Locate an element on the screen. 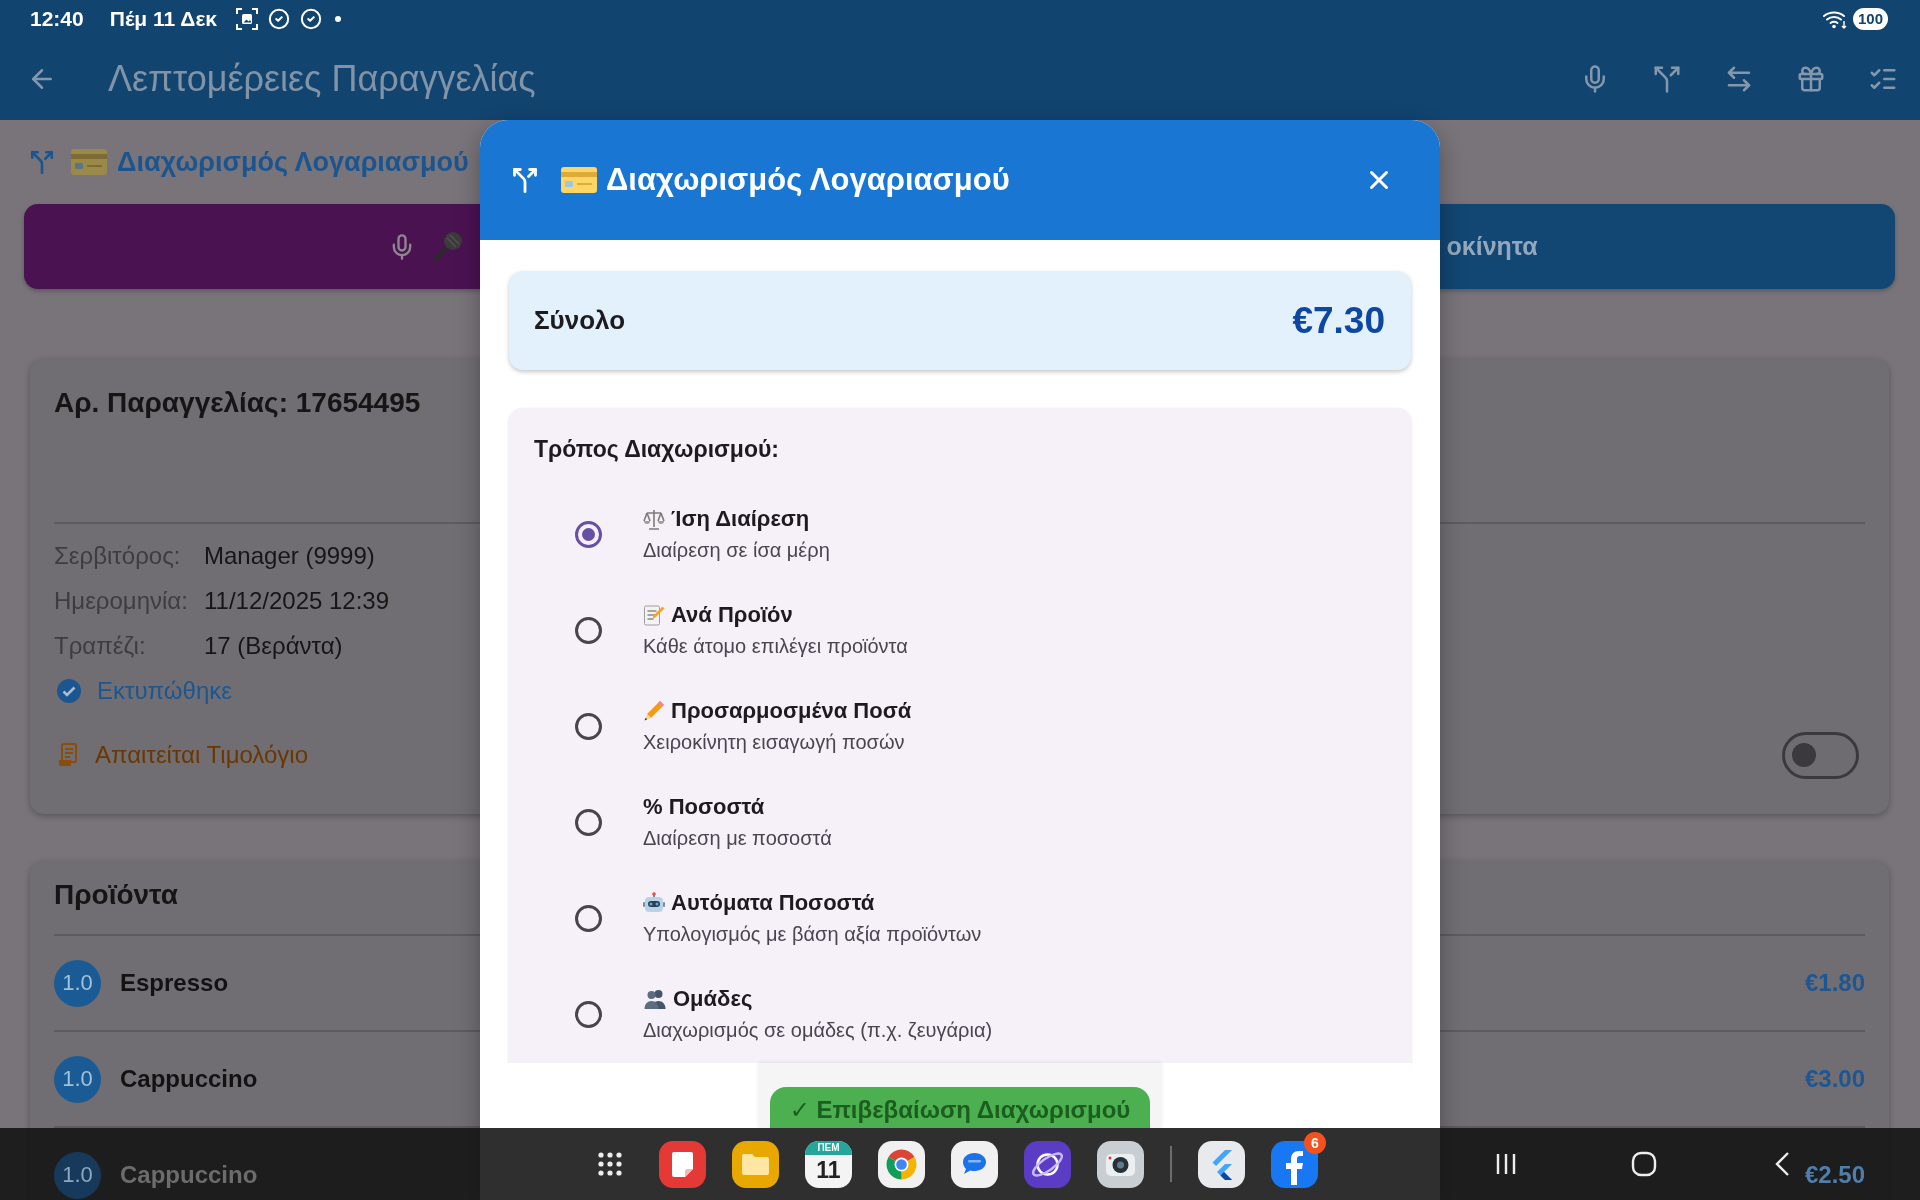 Image resolution: width=1920 pixels, height=1200 pixels. memo-icon is located at coordinates (654, 615).